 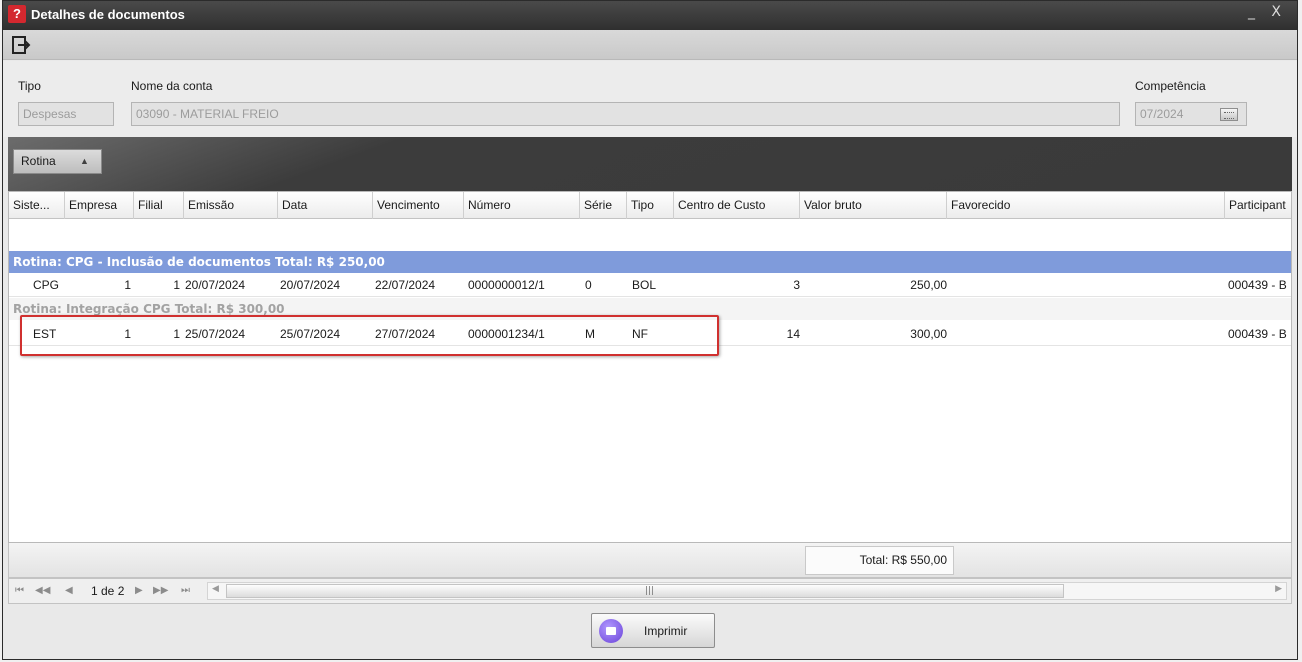 I want to click on cell-serie: 0, so click(x=588, y=285).